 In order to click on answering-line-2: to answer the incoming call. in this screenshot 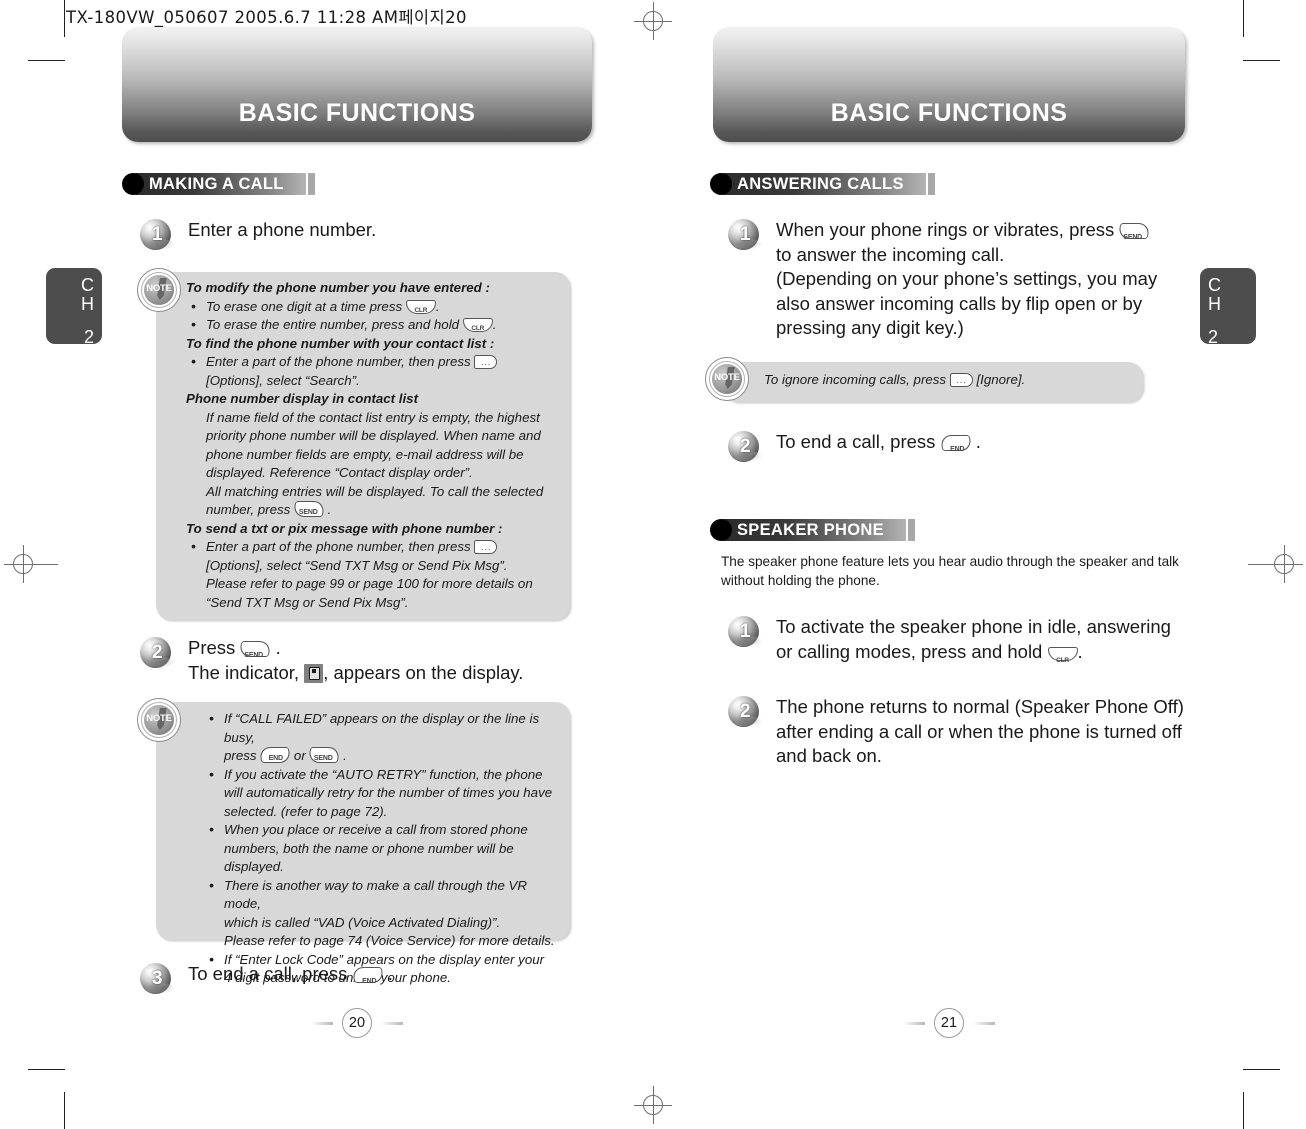, I will do `click(890, 254)`.